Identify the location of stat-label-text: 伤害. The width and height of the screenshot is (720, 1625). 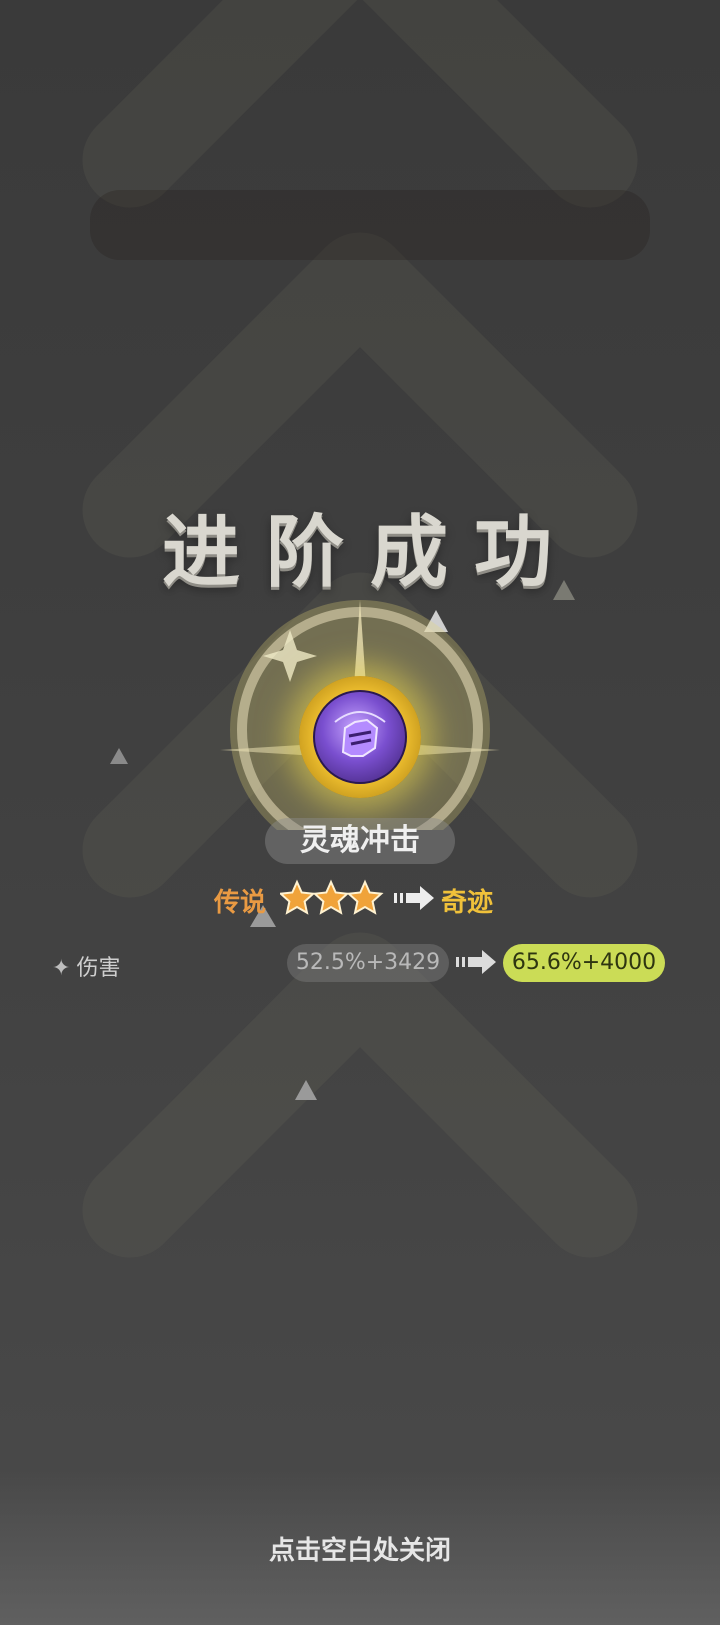
(98, 968).